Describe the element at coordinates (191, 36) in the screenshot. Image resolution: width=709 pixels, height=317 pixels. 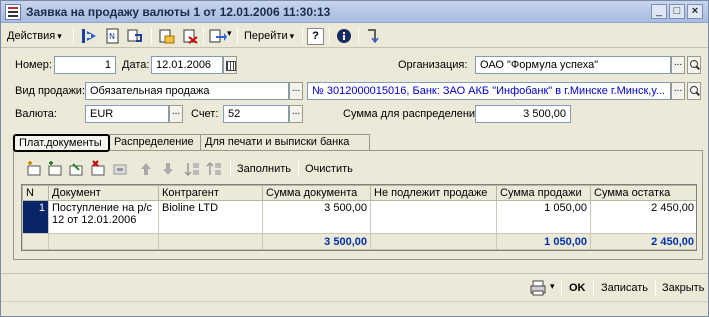
I see `unpost-document-icon` at that location.